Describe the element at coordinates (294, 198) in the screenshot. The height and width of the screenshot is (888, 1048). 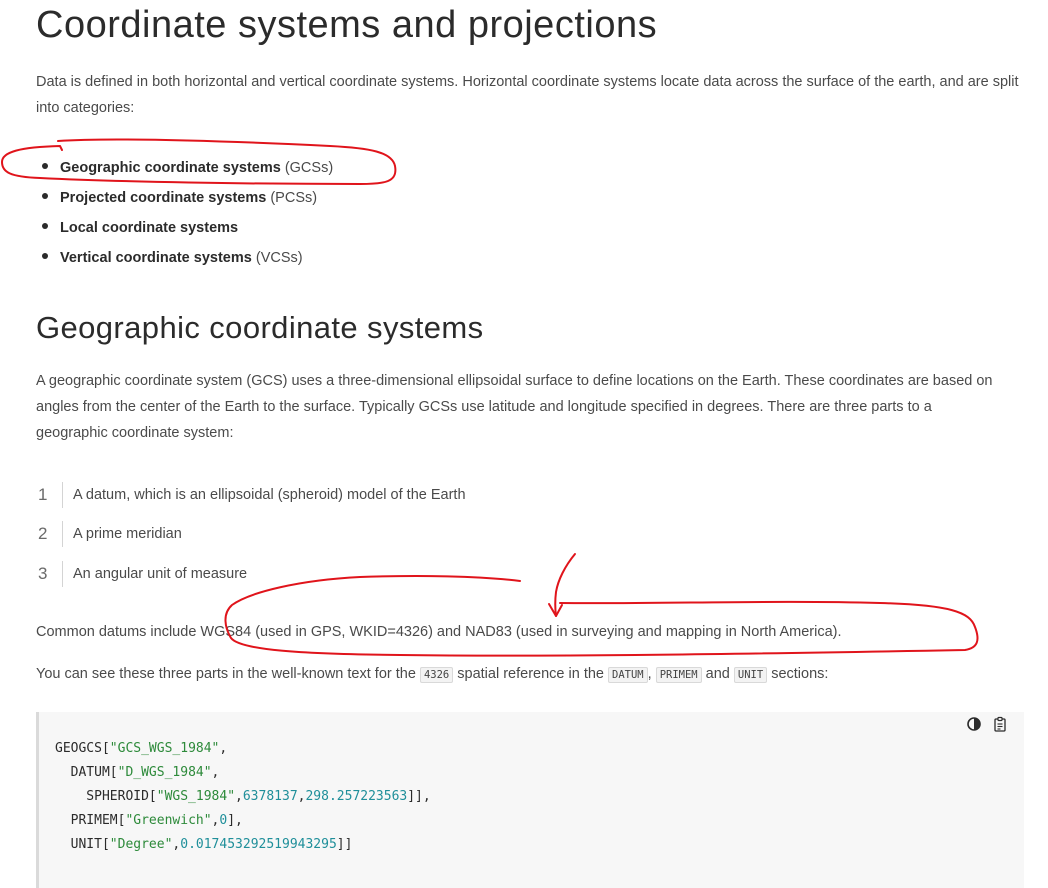
I see `list-item-abbr: (PCSs)` at that location.